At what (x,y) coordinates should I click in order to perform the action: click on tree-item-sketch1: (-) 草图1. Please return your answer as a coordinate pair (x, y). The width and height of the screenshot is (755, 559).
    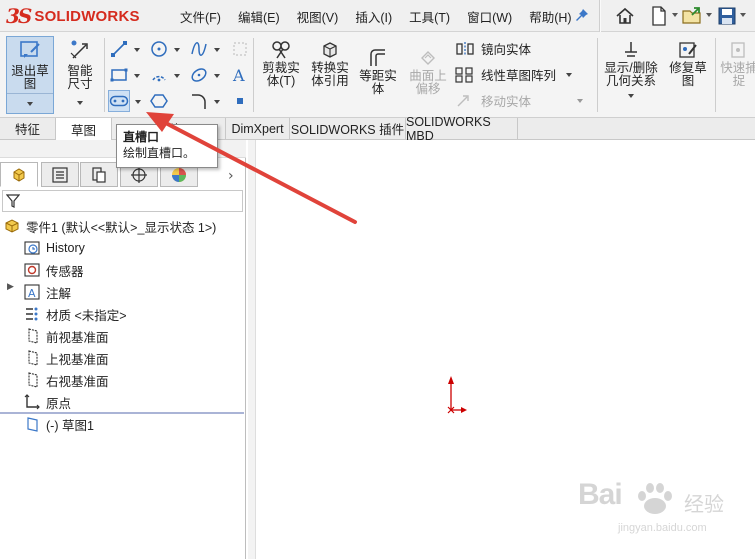
    Looking at the image, I should click on (59, 424).